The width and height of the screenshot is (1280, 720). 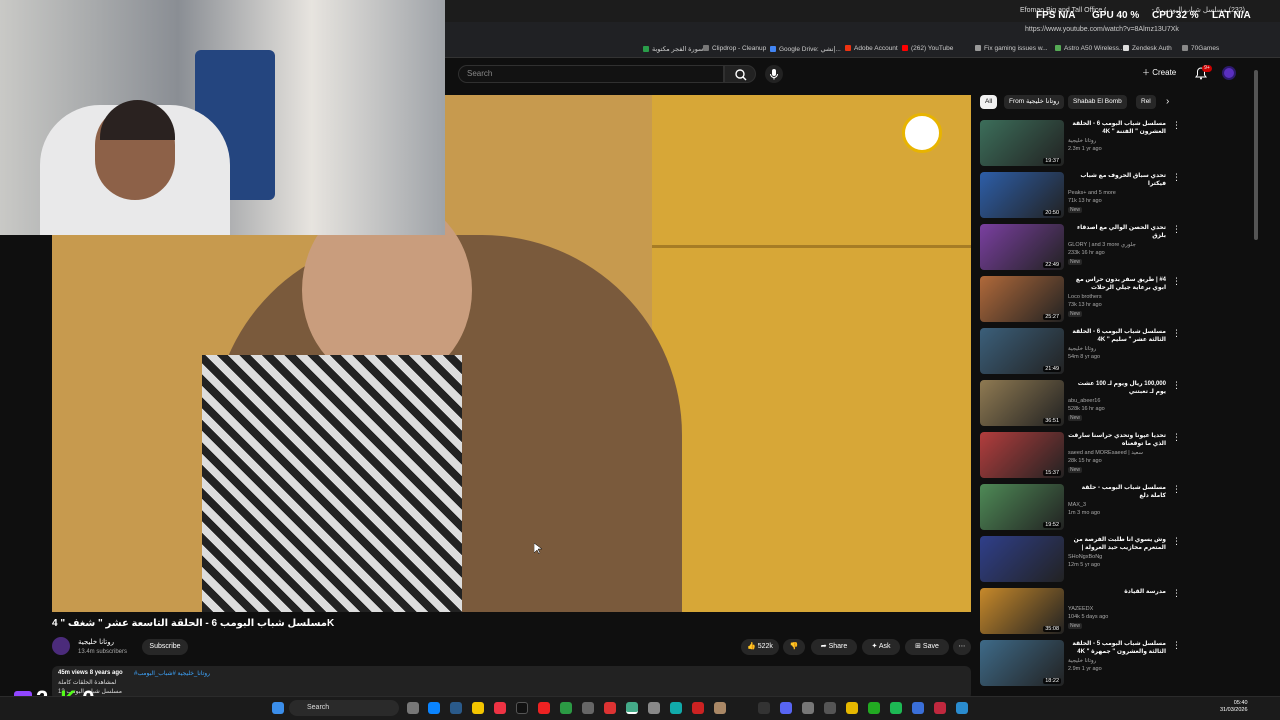 I want to click on bookmark-item: Zendesk Auth, so click(x=1147, y=48).